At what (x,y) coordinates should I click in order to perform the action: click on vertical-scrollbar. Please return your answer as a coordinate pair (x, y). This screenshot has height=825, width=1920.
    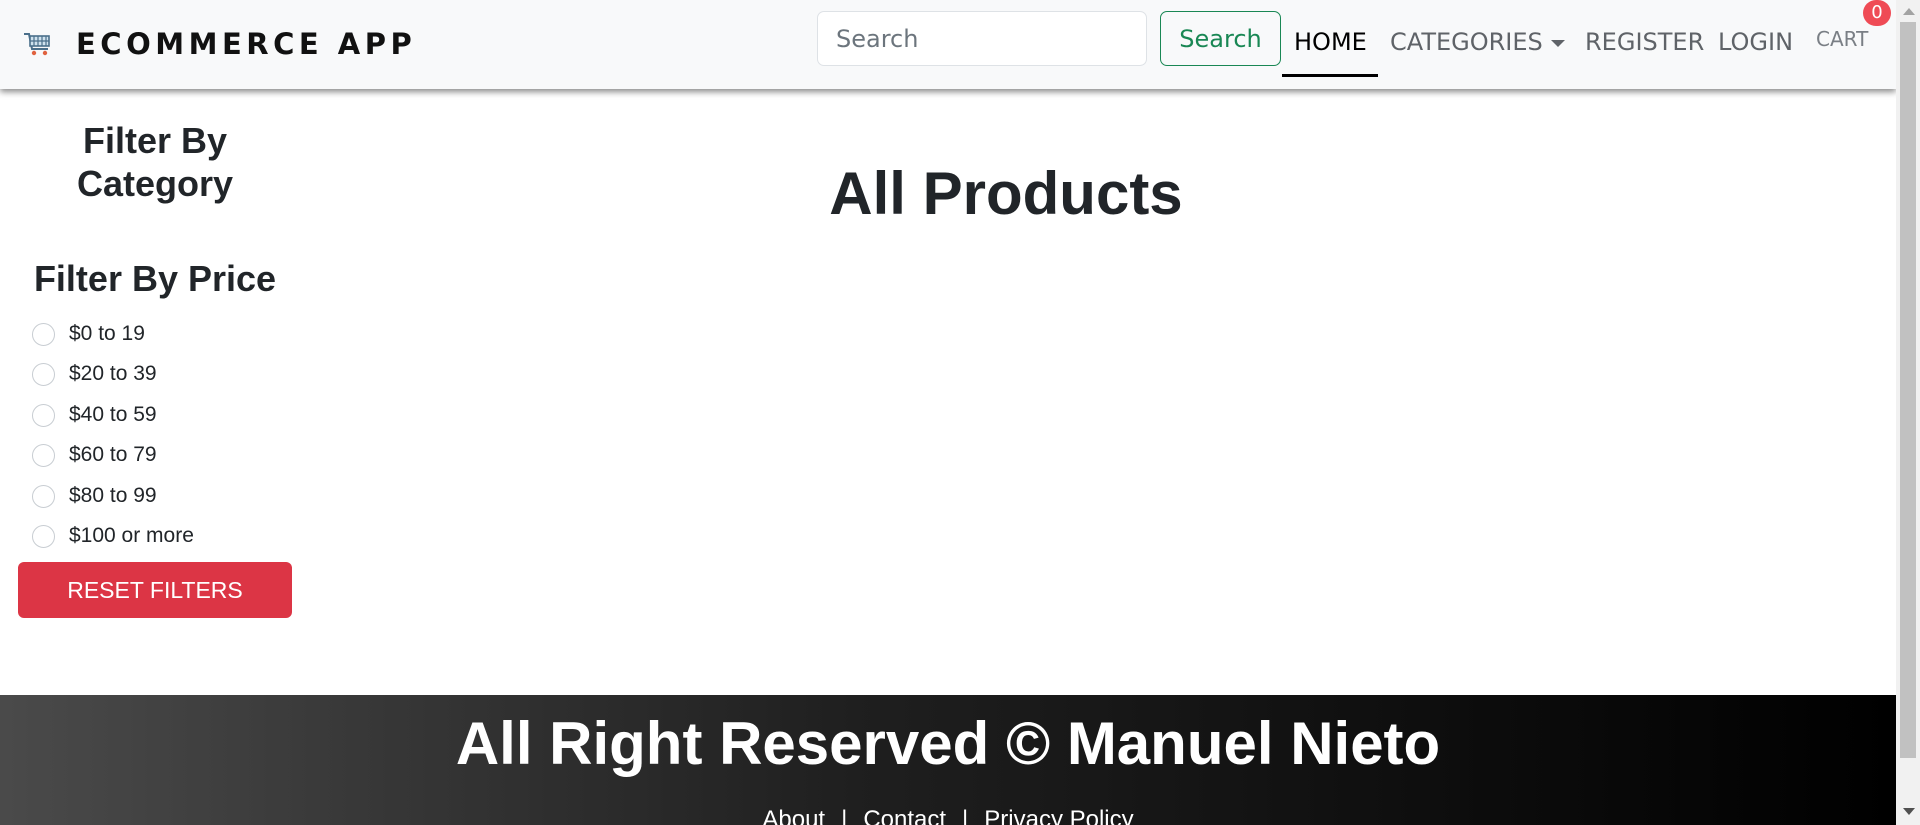
    Looking at the image, I should click on (1908, 412).